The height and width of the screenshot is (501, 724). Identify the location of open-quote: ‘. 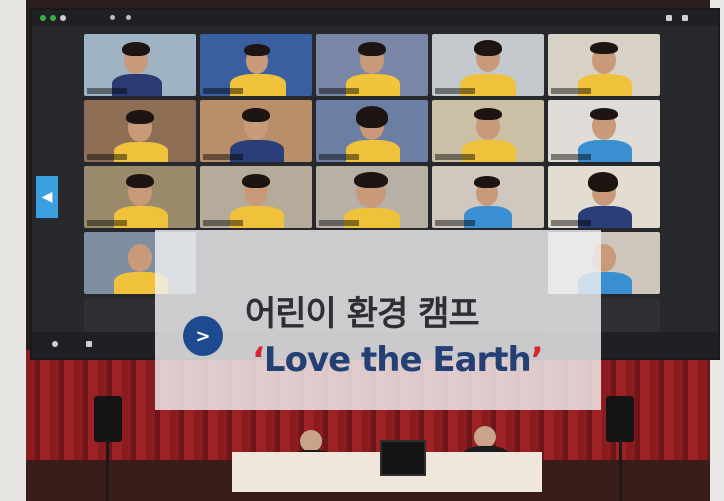
(258, 360).